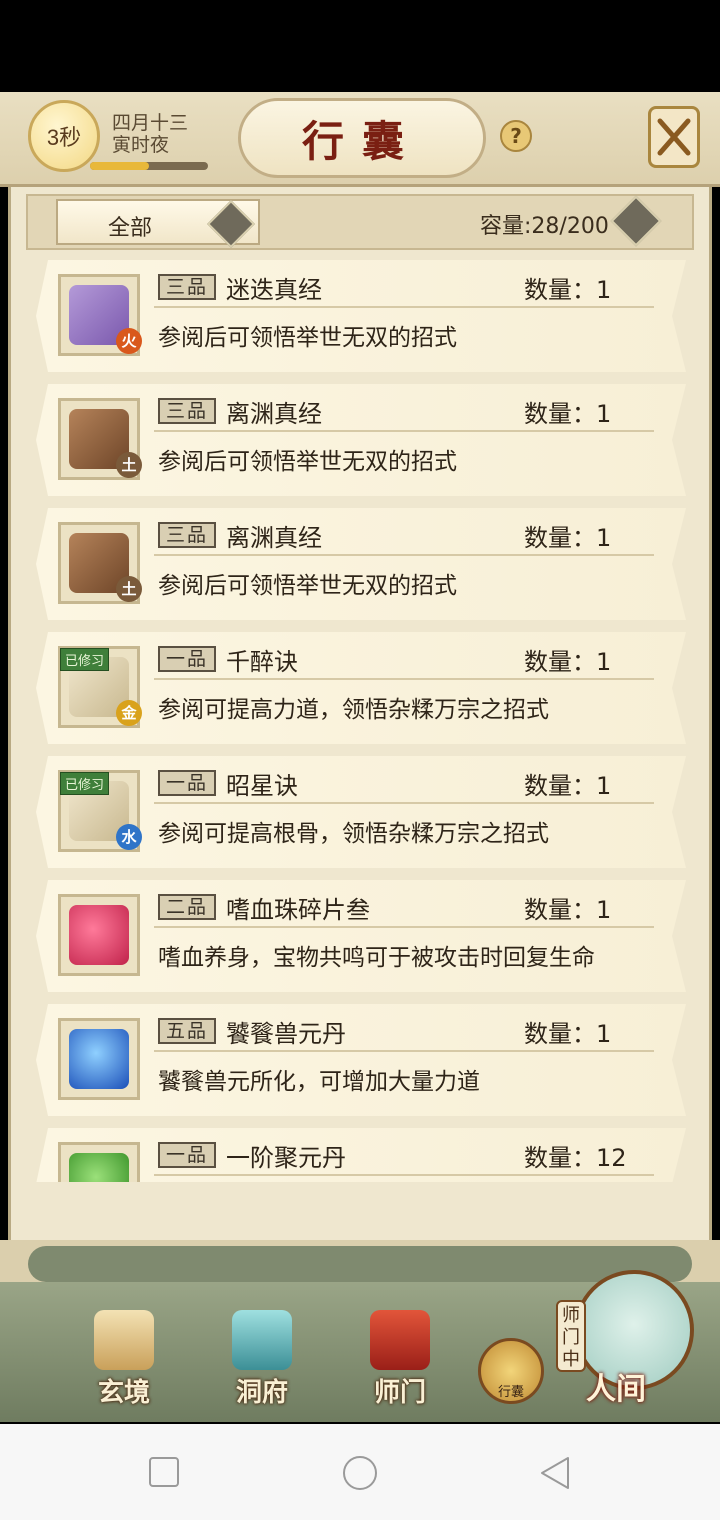  Describe the element at coordinates (361, 141) in the screenshot. I see `page-title: 行囊` at that location.